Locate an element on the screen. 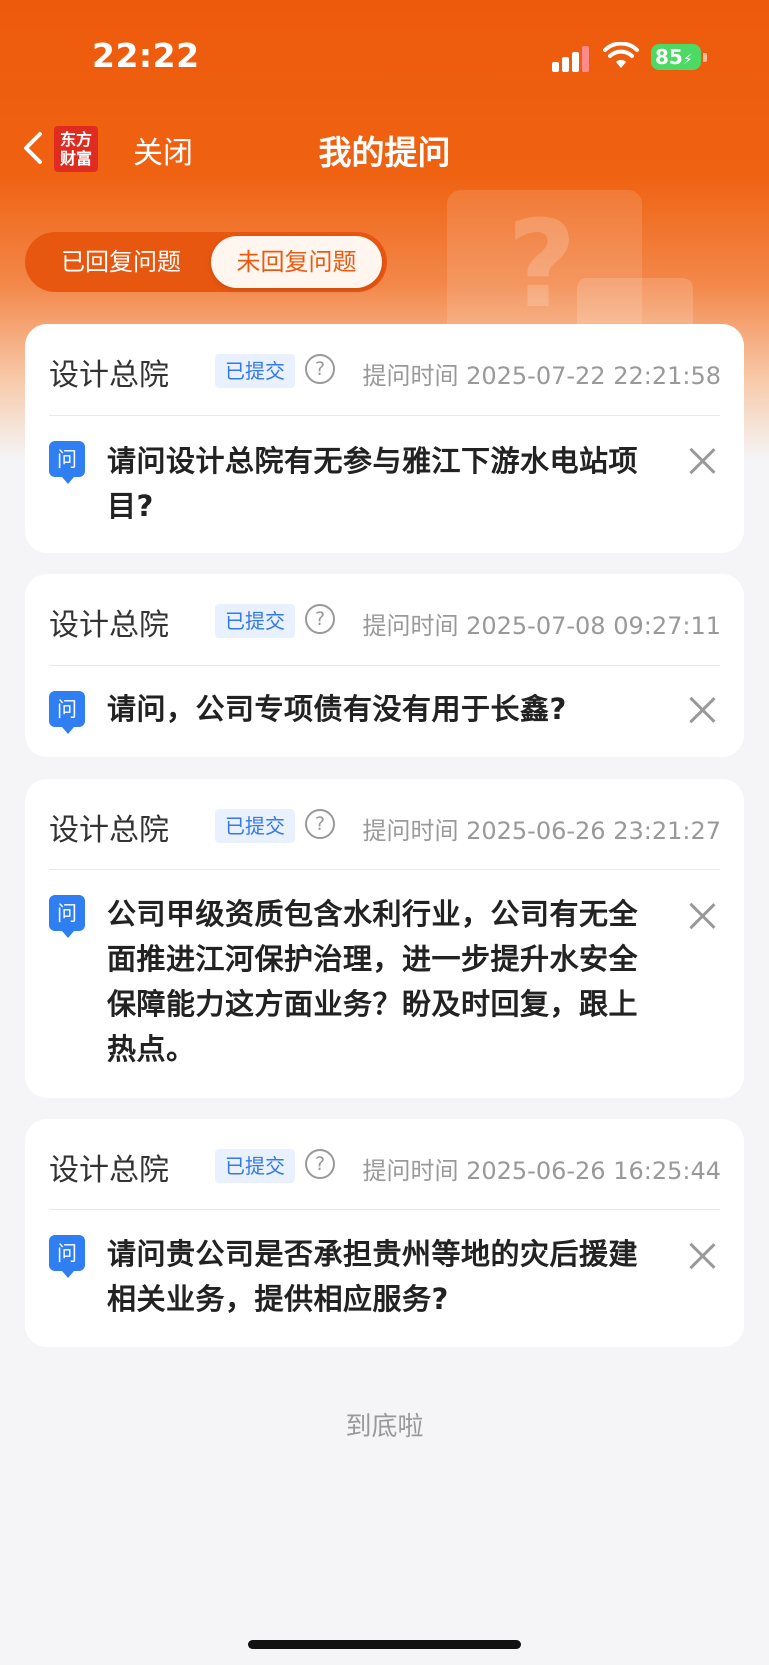 This screenshot has width=769, height=1665. question-text: 请问，公司专项债有没有用于长鑫? is located at coordinates (337, 709).